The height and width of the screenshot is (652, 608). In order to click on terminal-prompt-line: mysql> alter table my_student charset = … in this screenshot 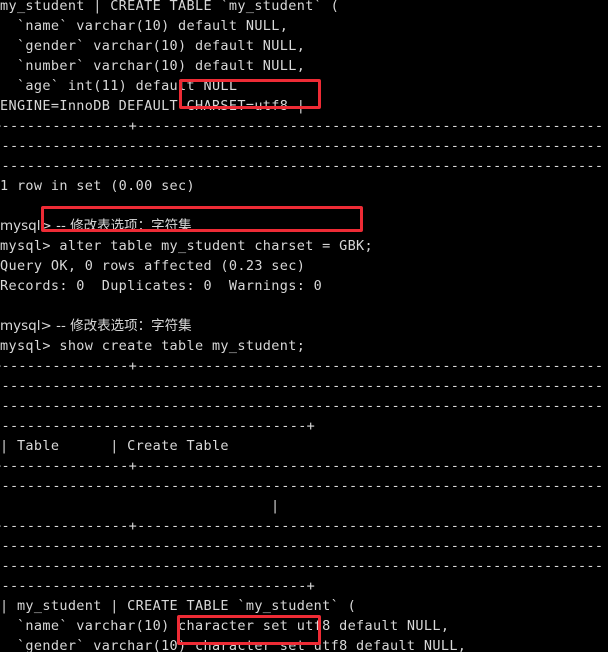, I will do `click(187, 246)`.